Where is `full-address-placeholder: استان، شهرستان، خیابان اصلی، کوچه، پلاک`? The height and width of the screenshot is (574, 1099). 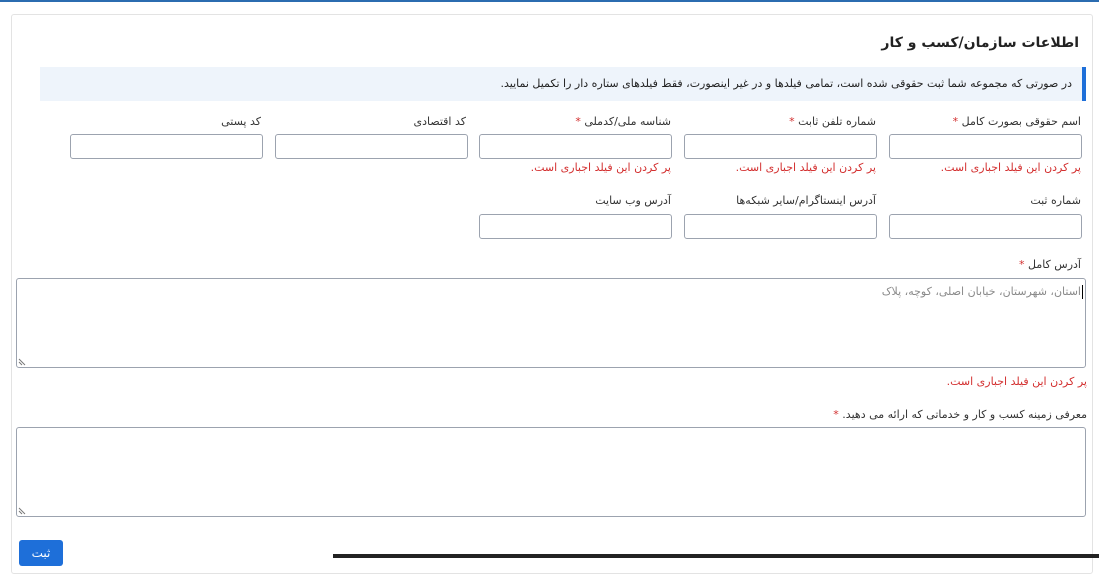 full-address-placeholder: استان، شهرستان، خیابان اصلی، کوچه، پلاک is located at coordinates (981, 291).